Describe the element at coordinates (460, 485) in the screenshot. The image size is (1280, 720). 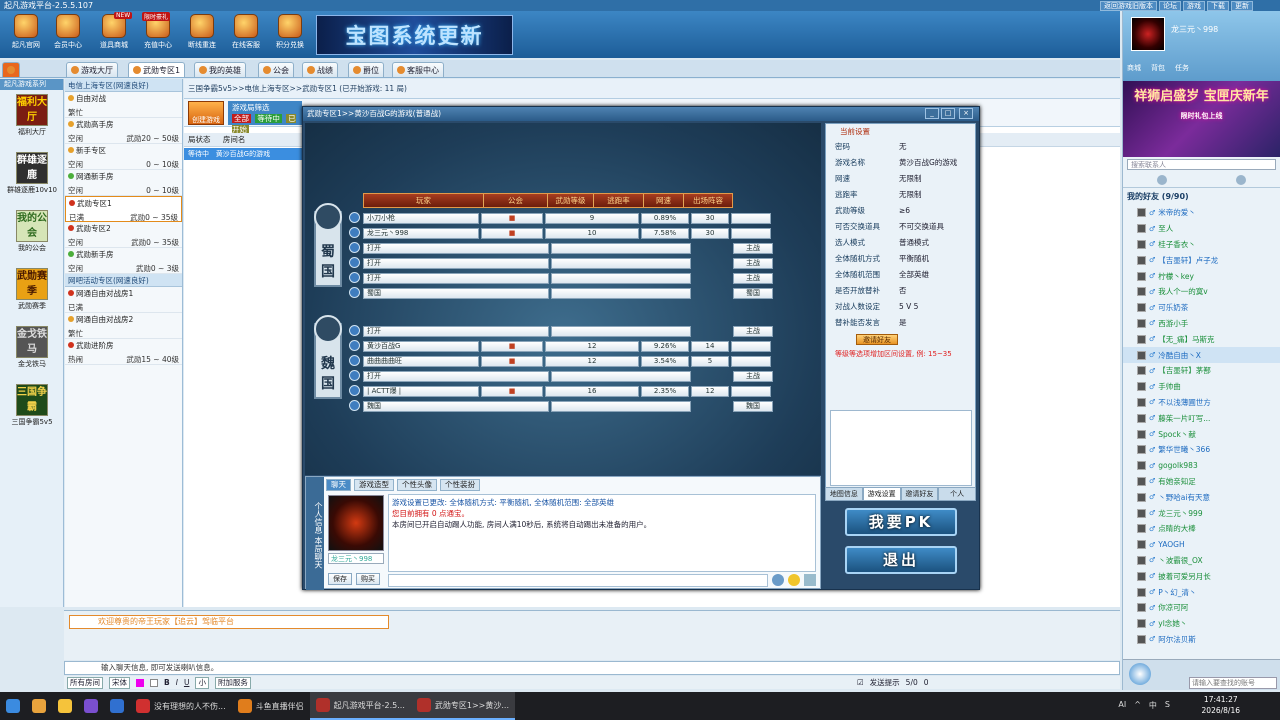
I see `tab-outfit: 个性装扮` at that location.